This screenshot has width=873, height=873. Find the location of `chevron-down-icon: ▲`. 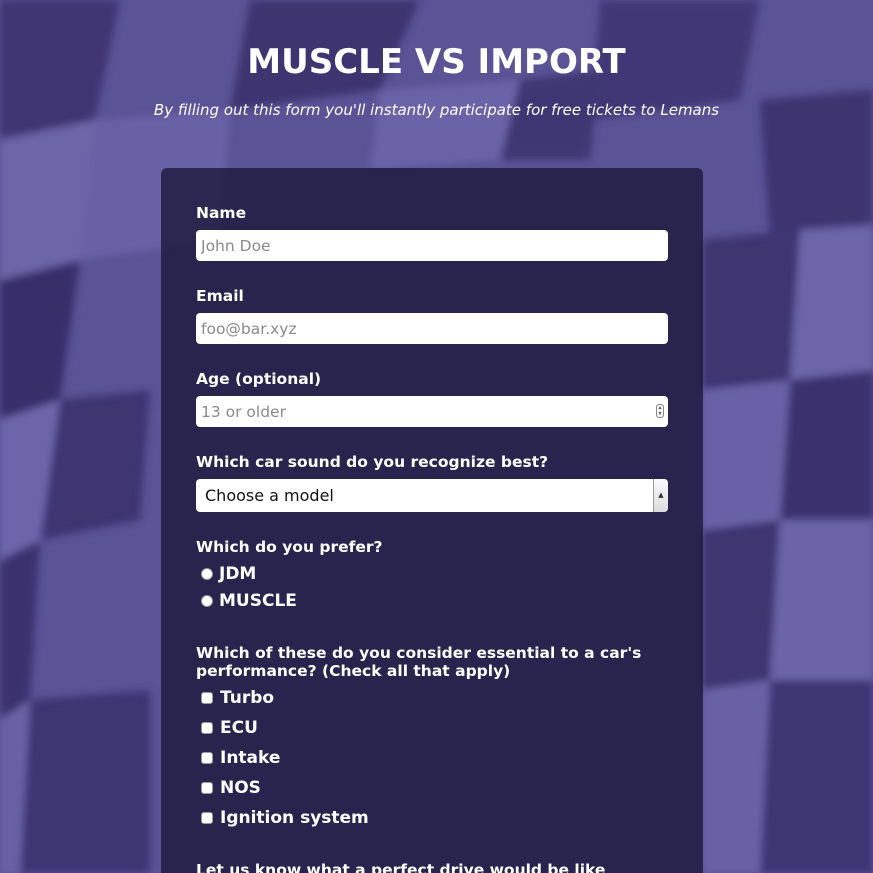

chevron-down-icon: ▲ is located at coordinates (660, 495).